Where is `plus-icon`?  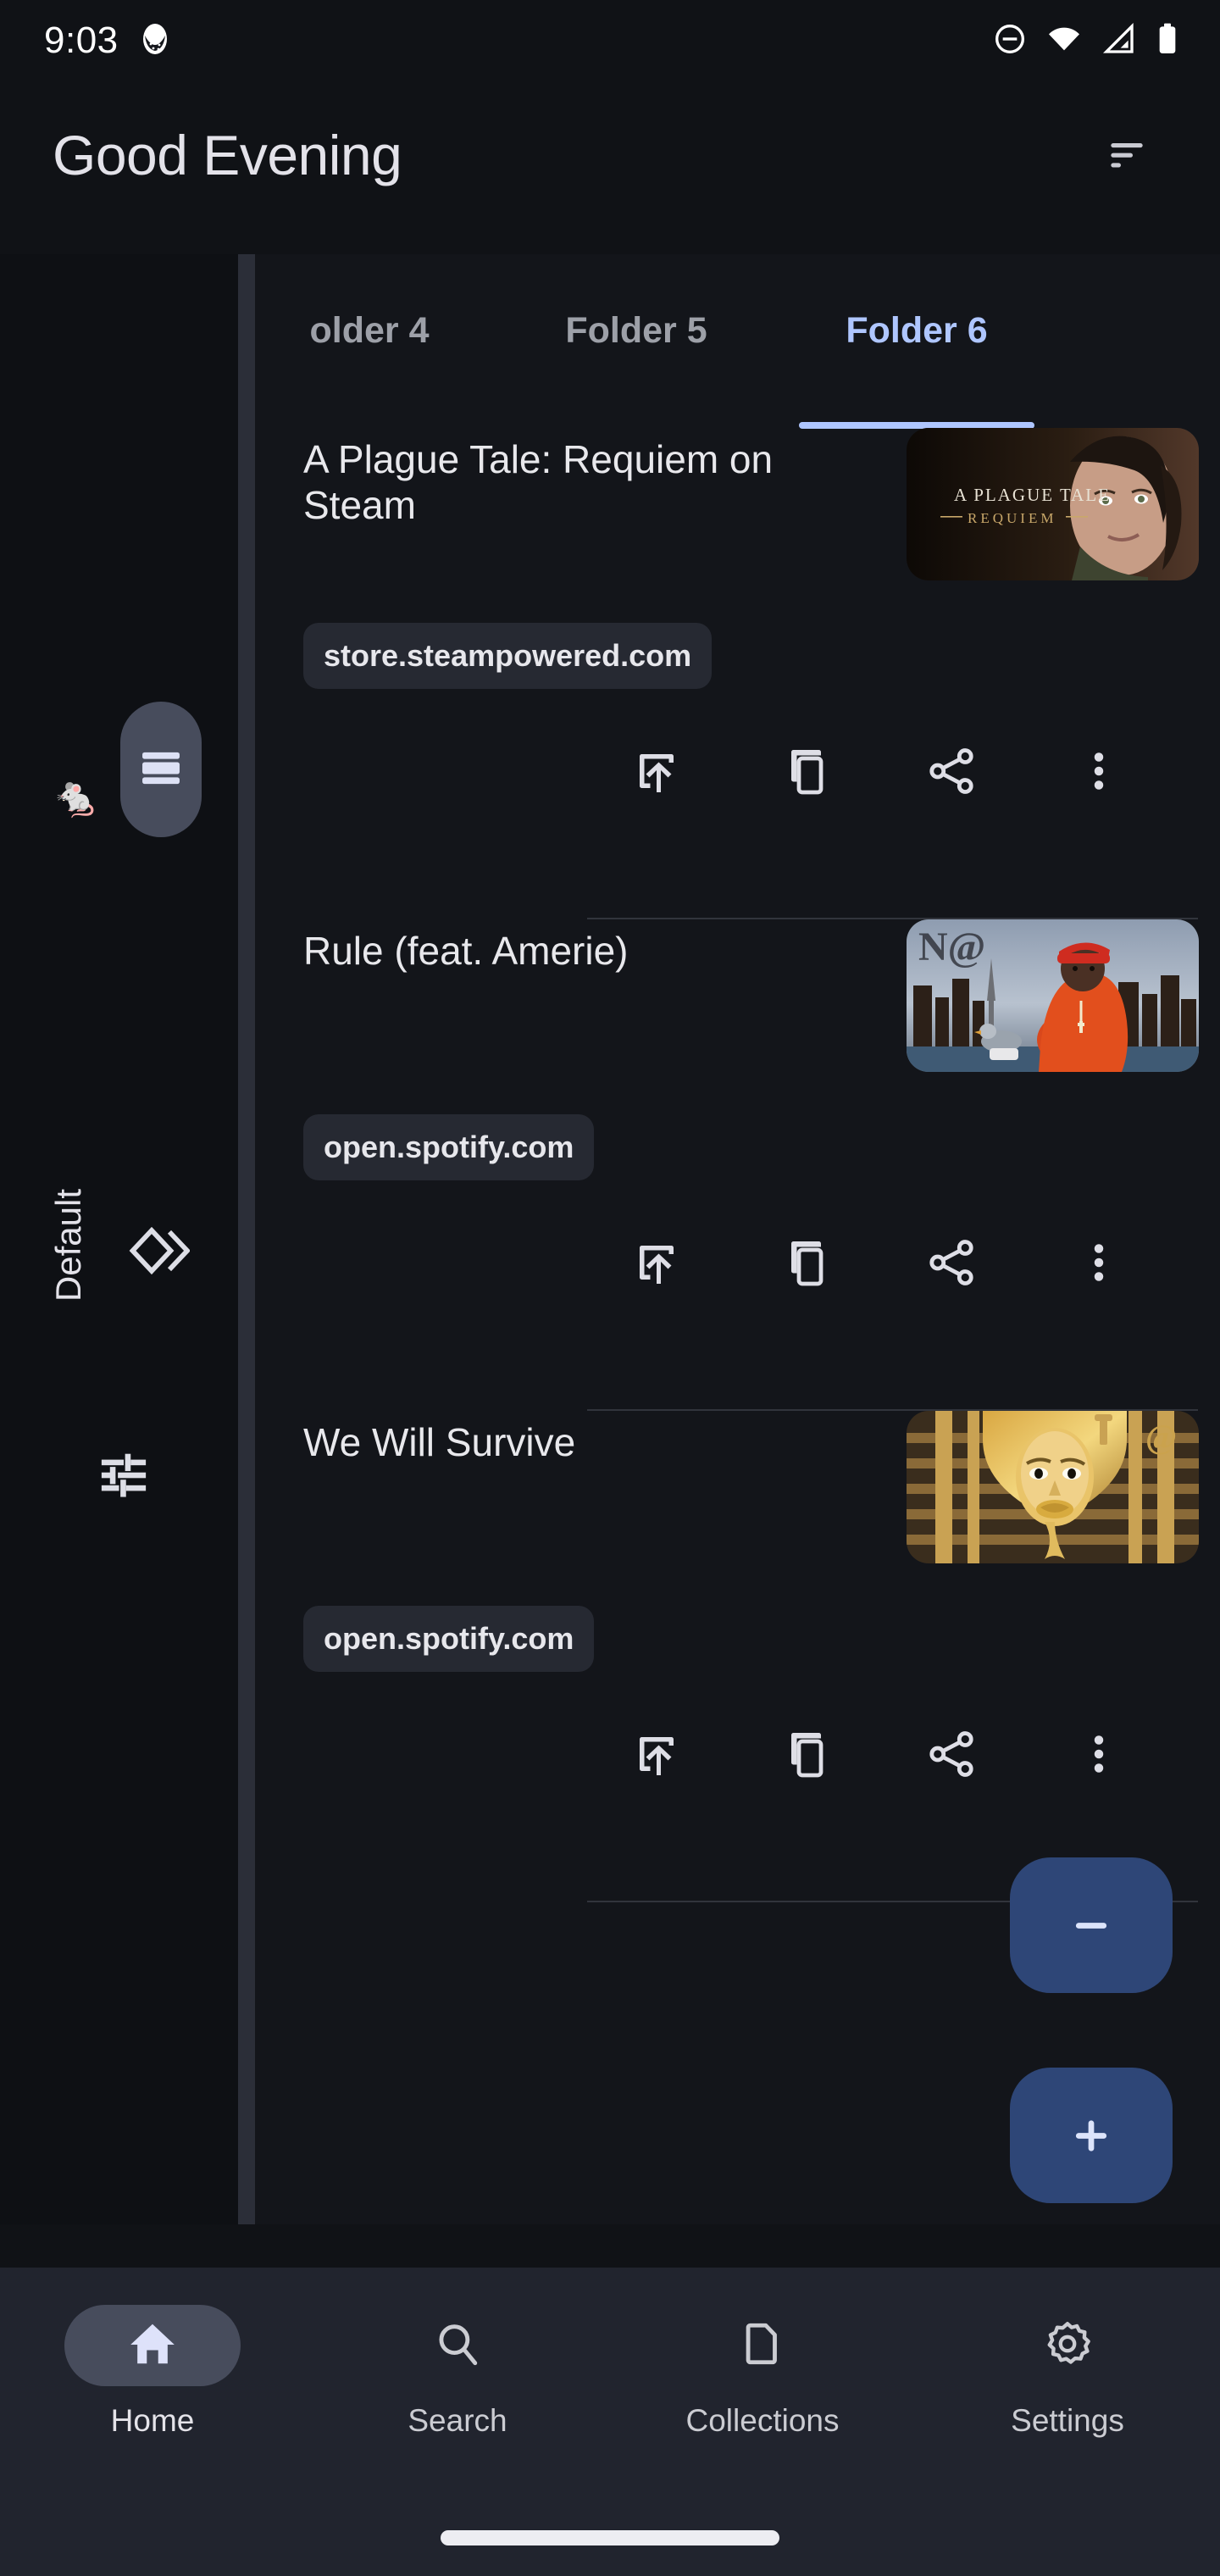
plus-icon is located at coordinates (1091, 2135).